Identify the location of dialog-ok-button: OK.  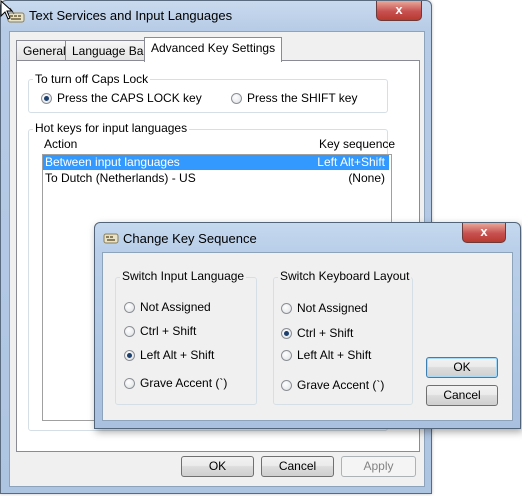
(462, 367).